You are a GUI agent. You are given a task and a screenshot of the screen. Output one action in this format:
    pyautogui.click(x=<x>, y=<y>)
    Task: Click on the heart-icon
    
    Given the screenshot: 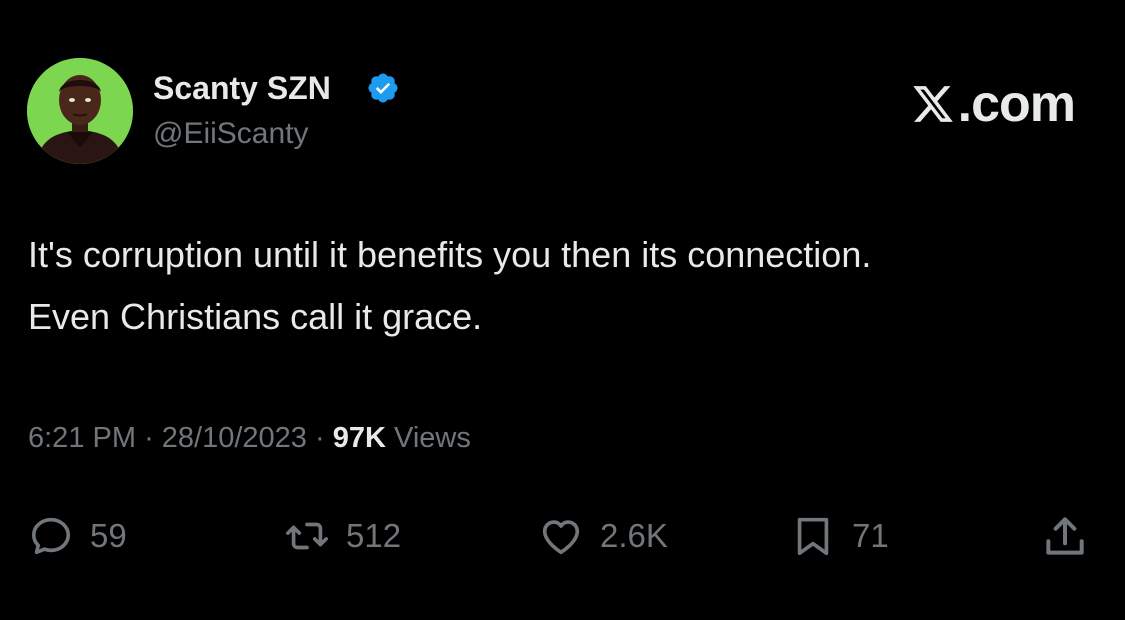 What is the action you would take?
    pyautogui.click(x=561, y=537)
    